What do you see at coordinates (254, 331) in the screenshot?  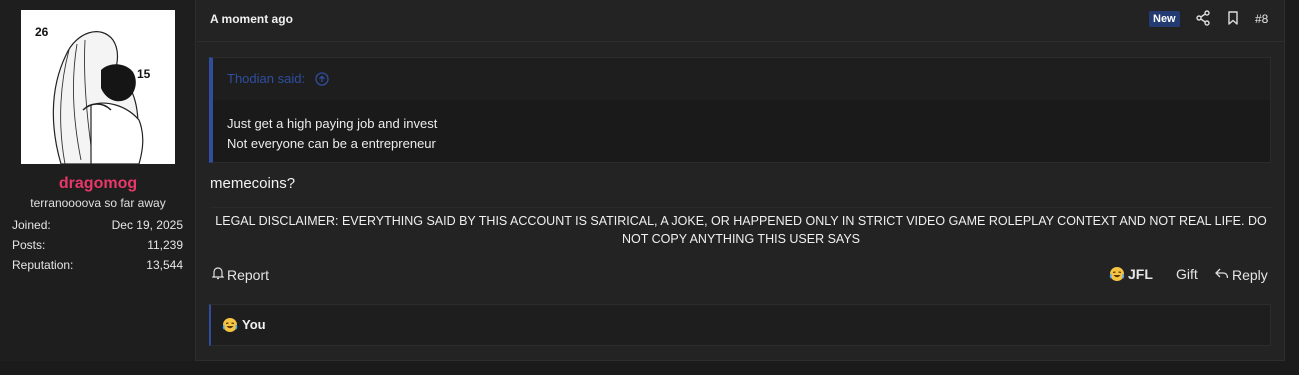 I see `reactions-text: You` at bounding box center [254, 331].